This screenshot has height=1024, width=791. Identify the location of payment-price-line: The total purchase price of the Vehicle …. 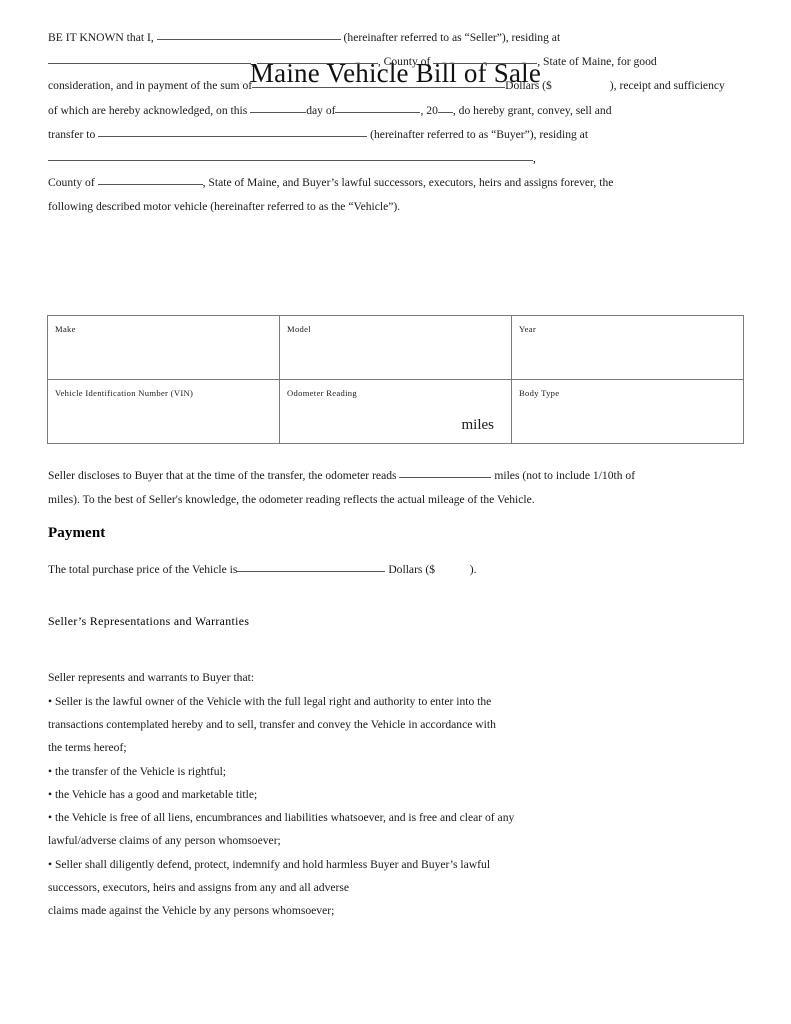
(396, 569).